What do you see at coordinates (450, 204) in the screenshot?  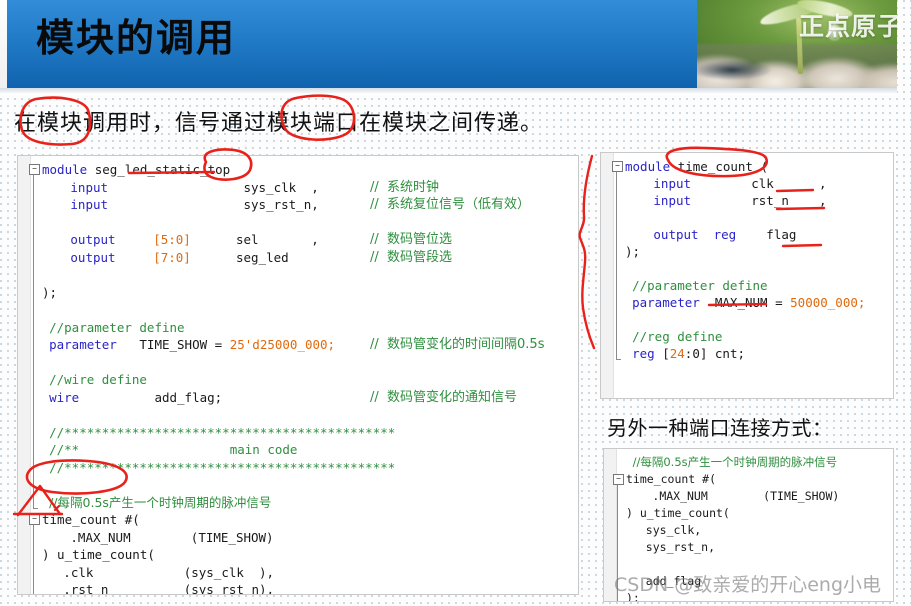 I see `code-comment: // 系统复位信号（低有效）` at bounding box center [450, 204].